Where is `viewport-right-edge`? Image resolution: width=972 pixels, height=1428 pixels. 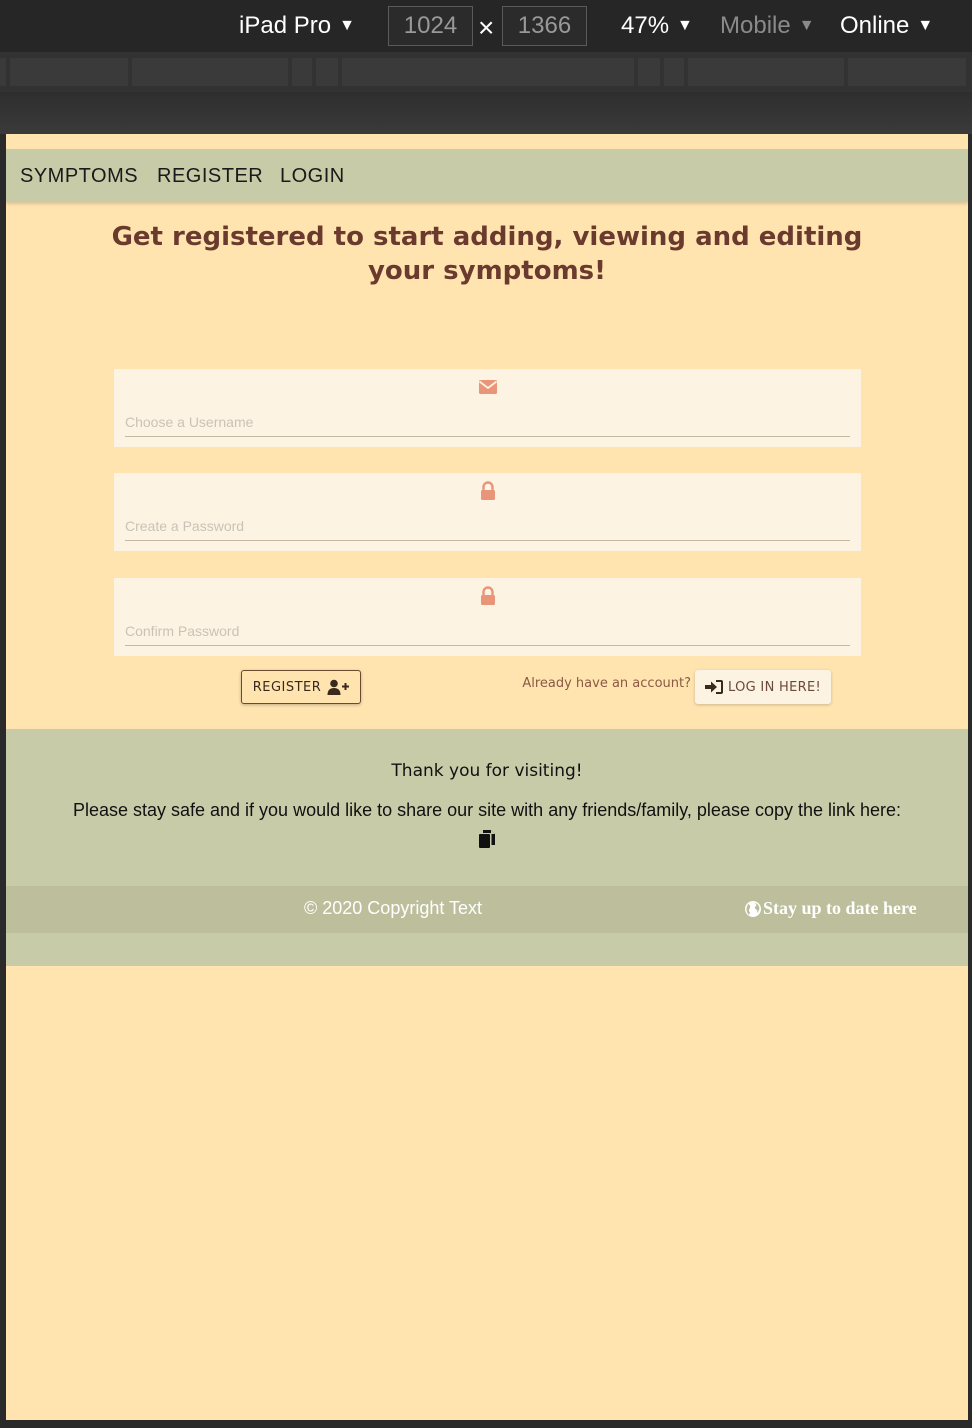
viewport-right-edge is located at coordinates (970, 777).